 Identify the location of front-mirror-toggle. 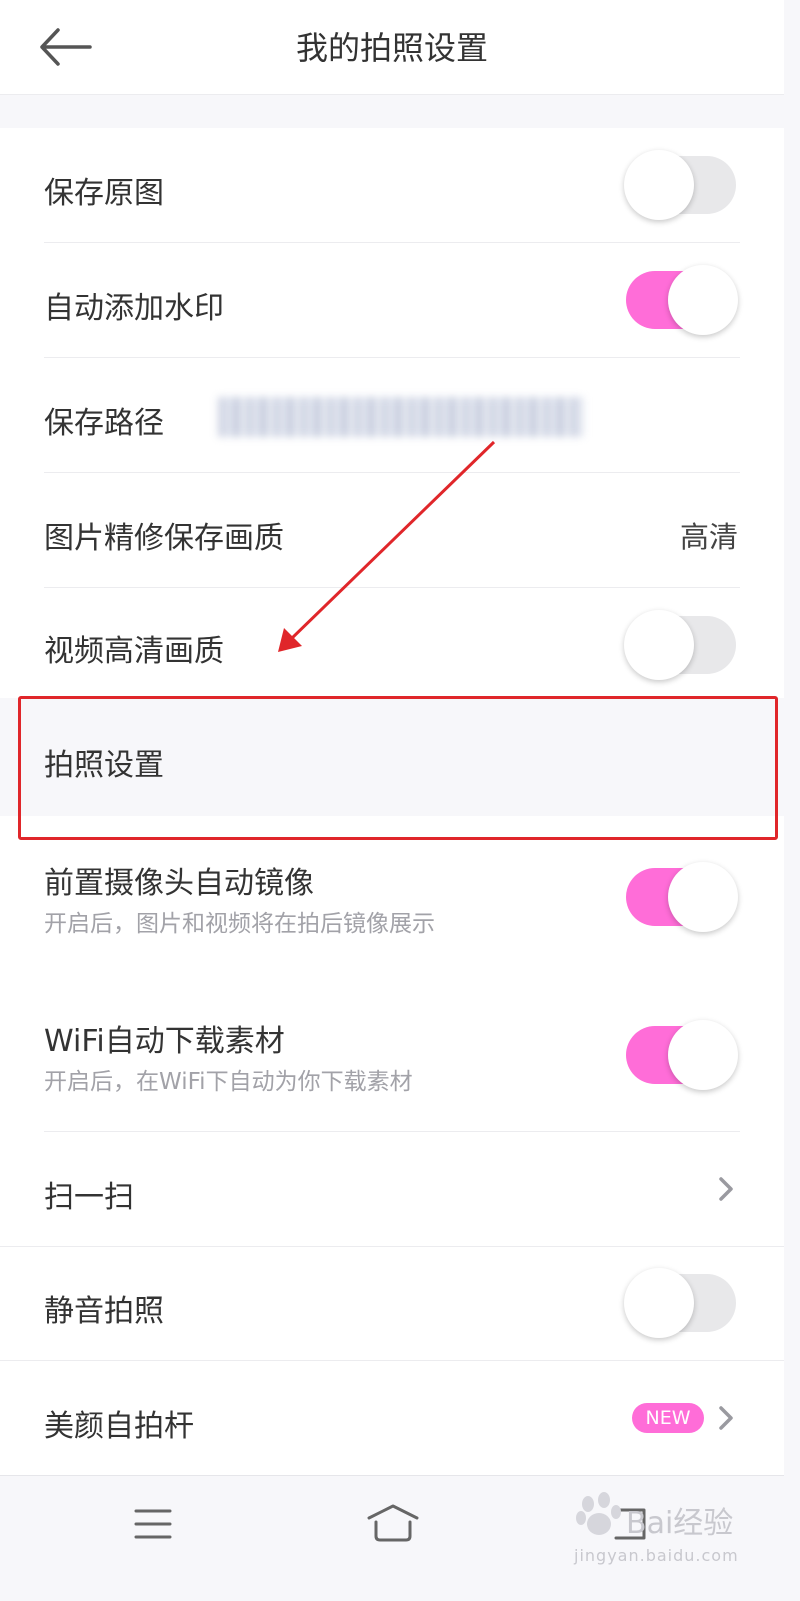
(681, 897).